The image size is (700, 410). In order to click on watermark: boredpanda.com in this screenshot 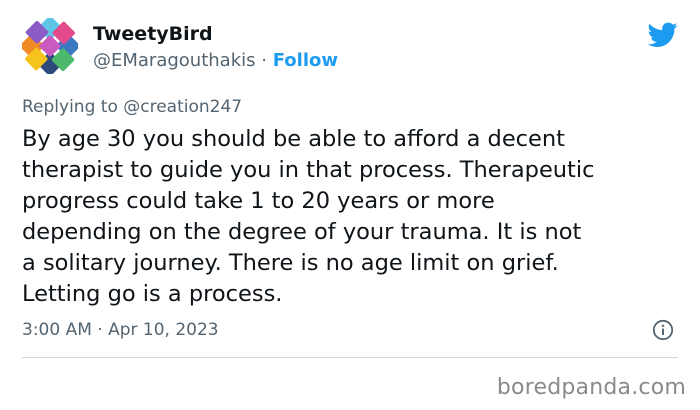, I will do `click(591, 387)`.